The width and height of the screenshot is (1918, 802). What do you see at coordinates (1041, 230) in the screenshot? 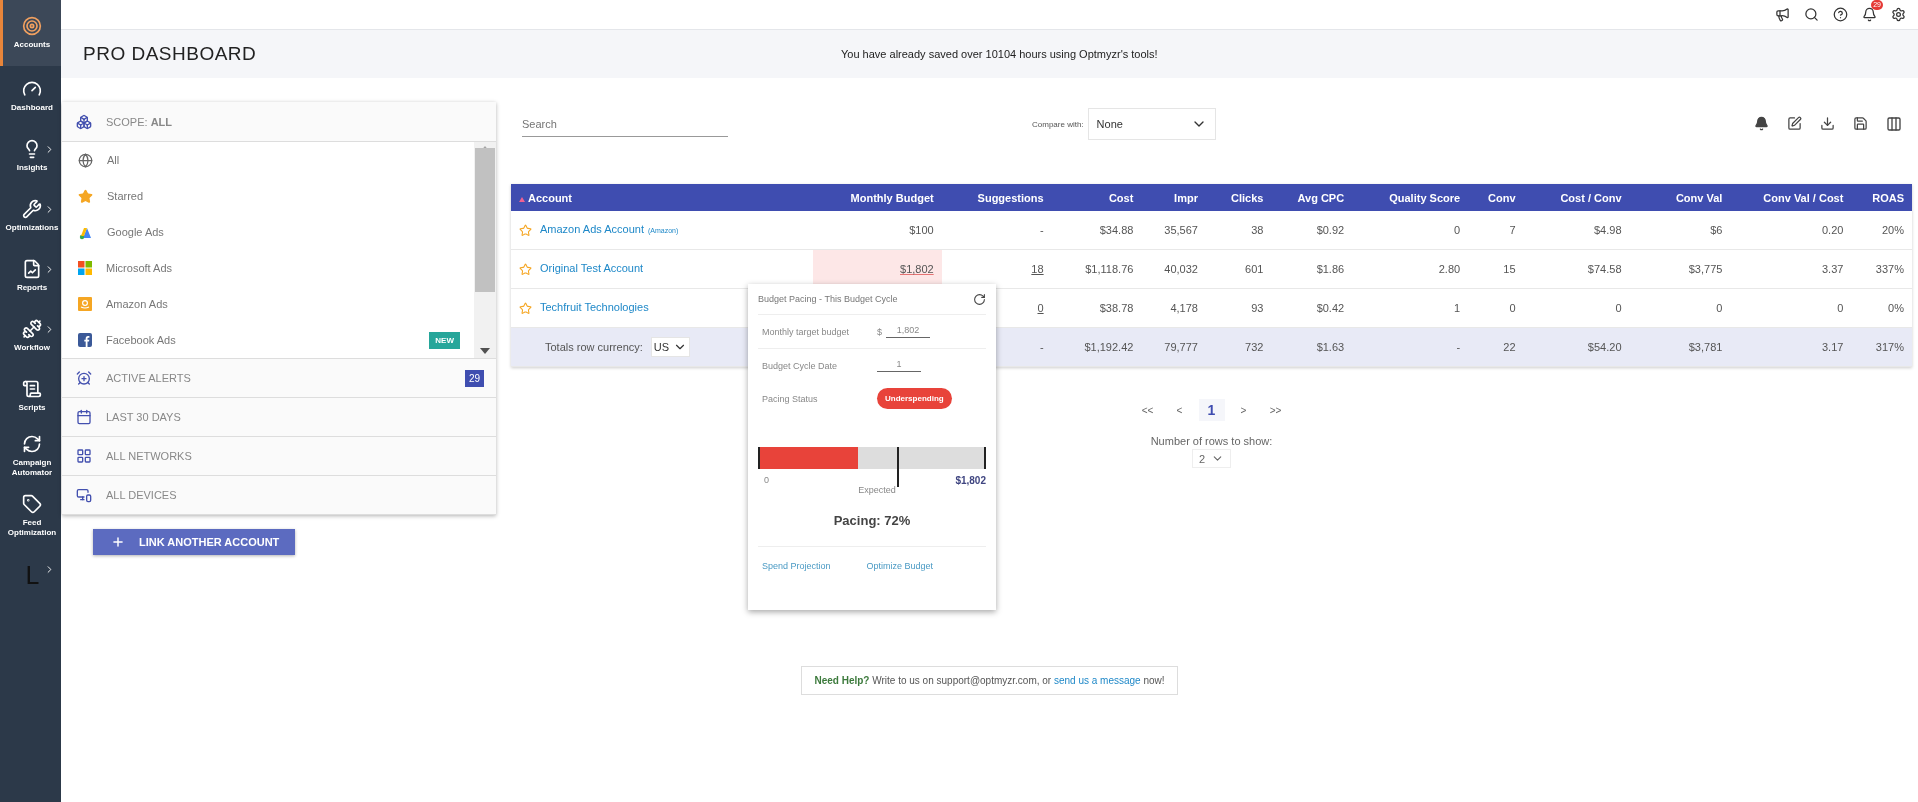
I see `table-cell: -` at bounding box center [1041, 230].